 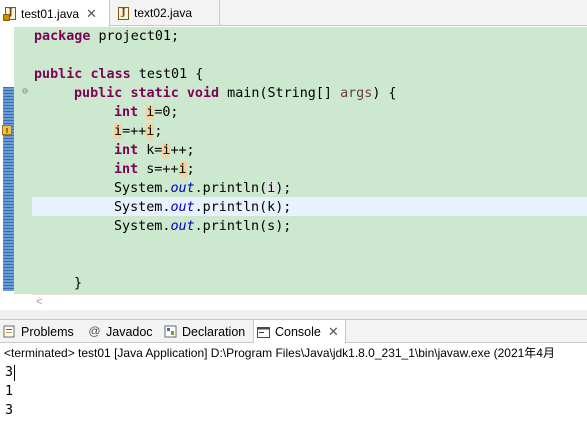 What do you see at coordinates (235, 93) in the screenshot?
I see `code-line-4: public static void main(String[] args) {` at bounding box center [235, 93].